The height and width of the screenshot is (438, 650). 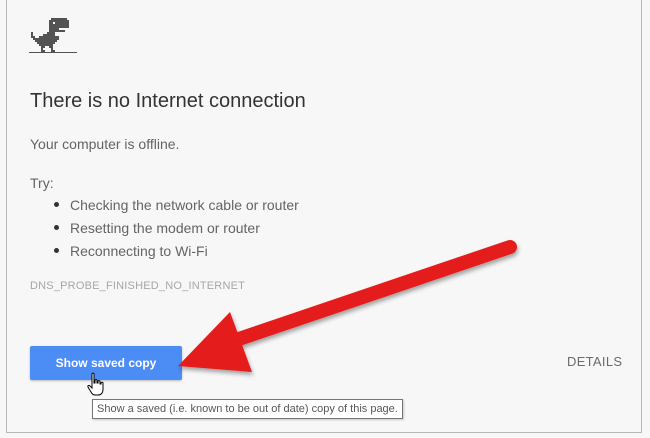 I want to click on offline-message: Your computer is offline., so click(x=105, y=144).